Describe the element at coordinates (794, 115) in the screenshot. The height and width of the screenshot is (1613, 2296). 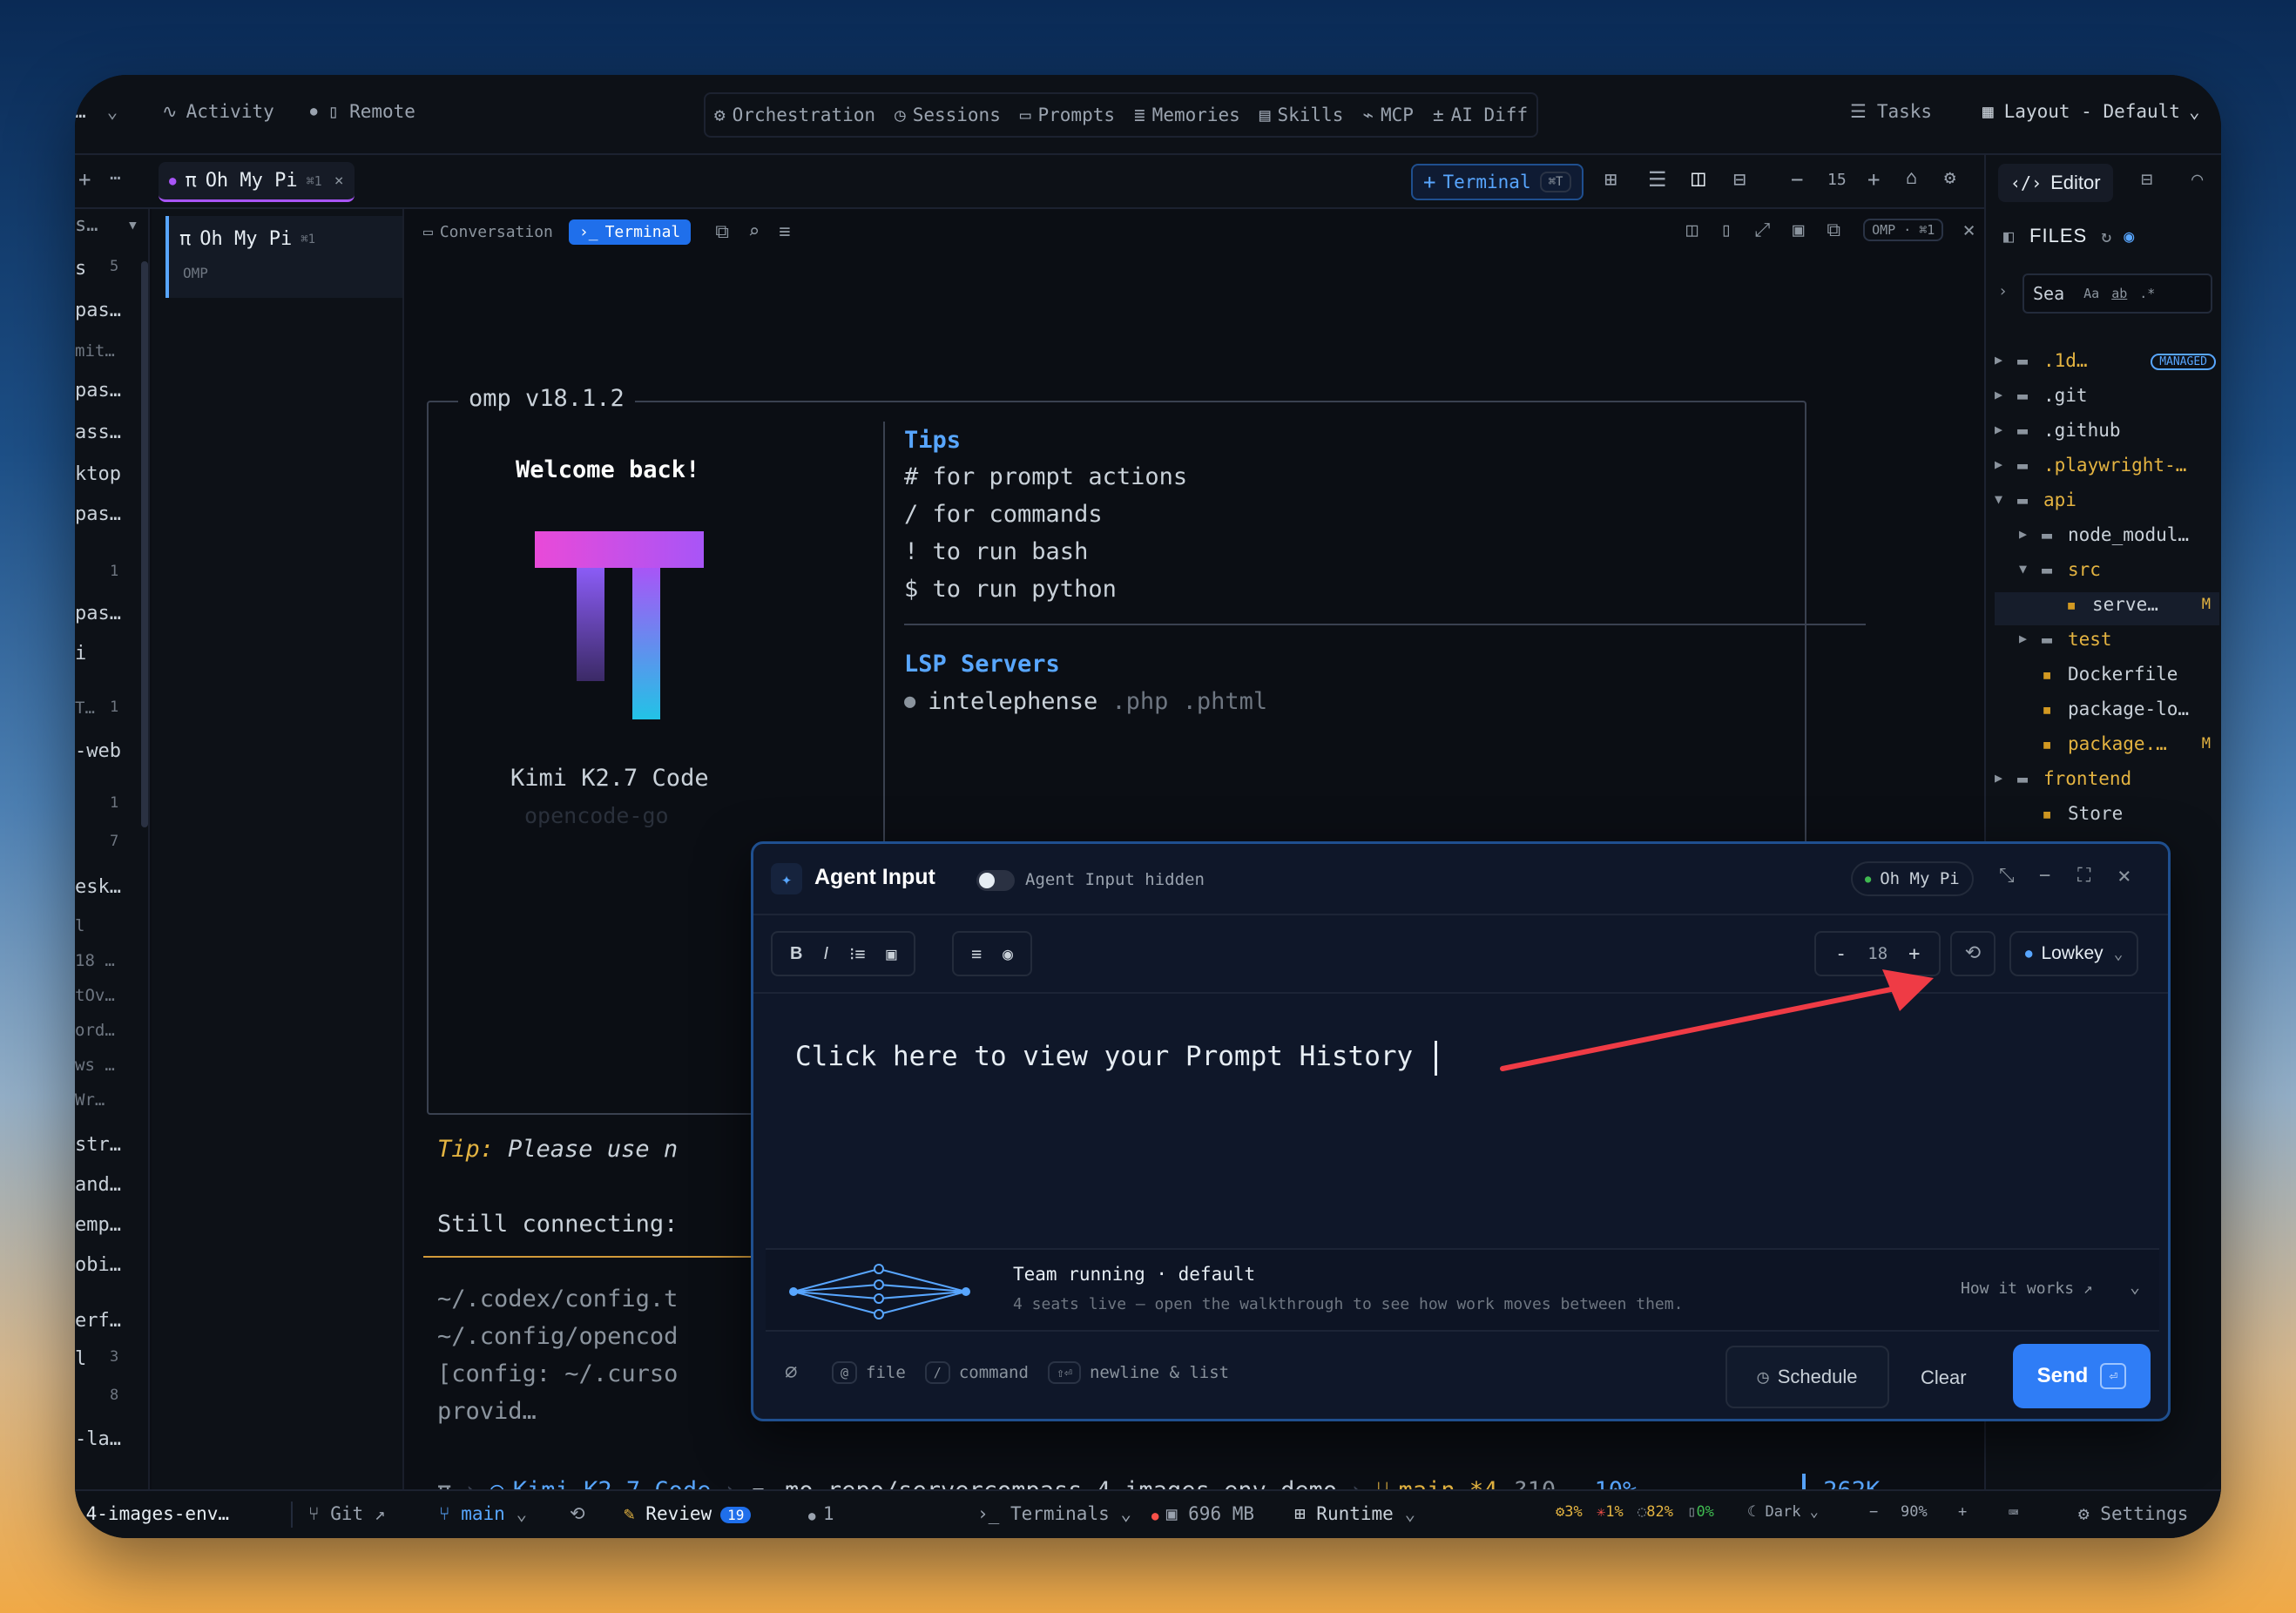
I see `nav-orchestration: ⚙ Orchestration` at that location.